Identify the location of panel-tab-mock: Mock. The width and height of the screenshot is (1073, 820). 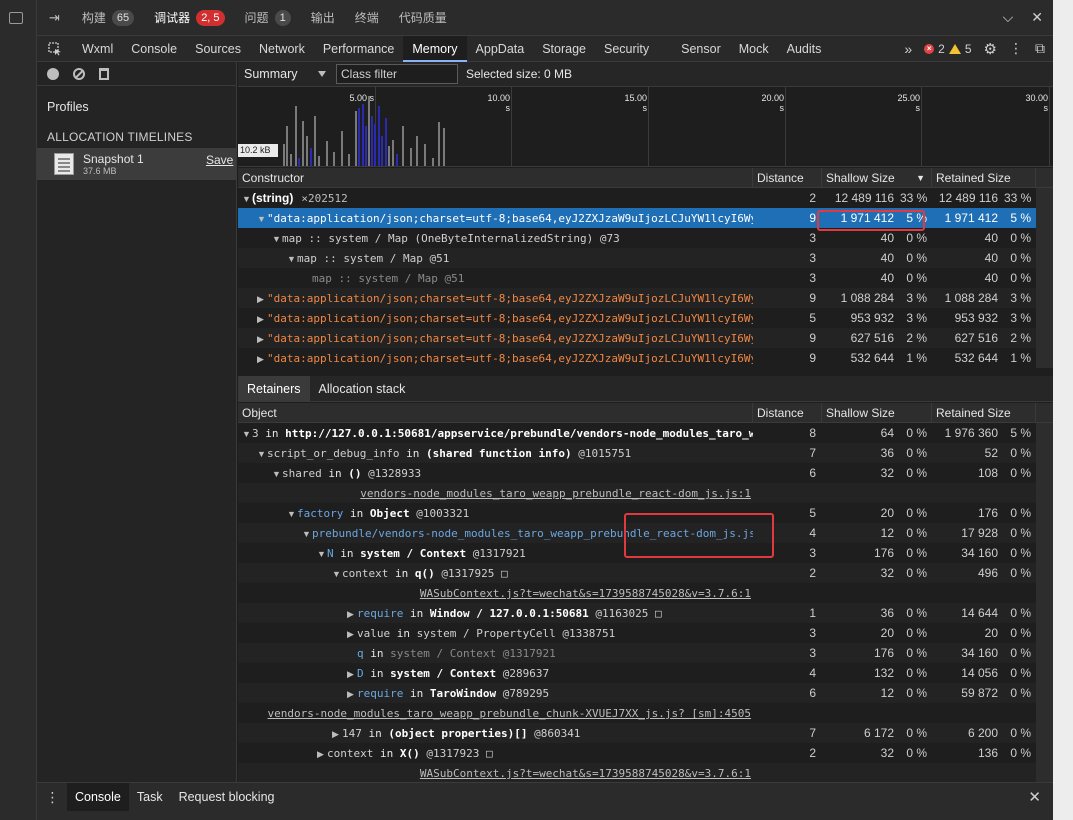
(754, 49).